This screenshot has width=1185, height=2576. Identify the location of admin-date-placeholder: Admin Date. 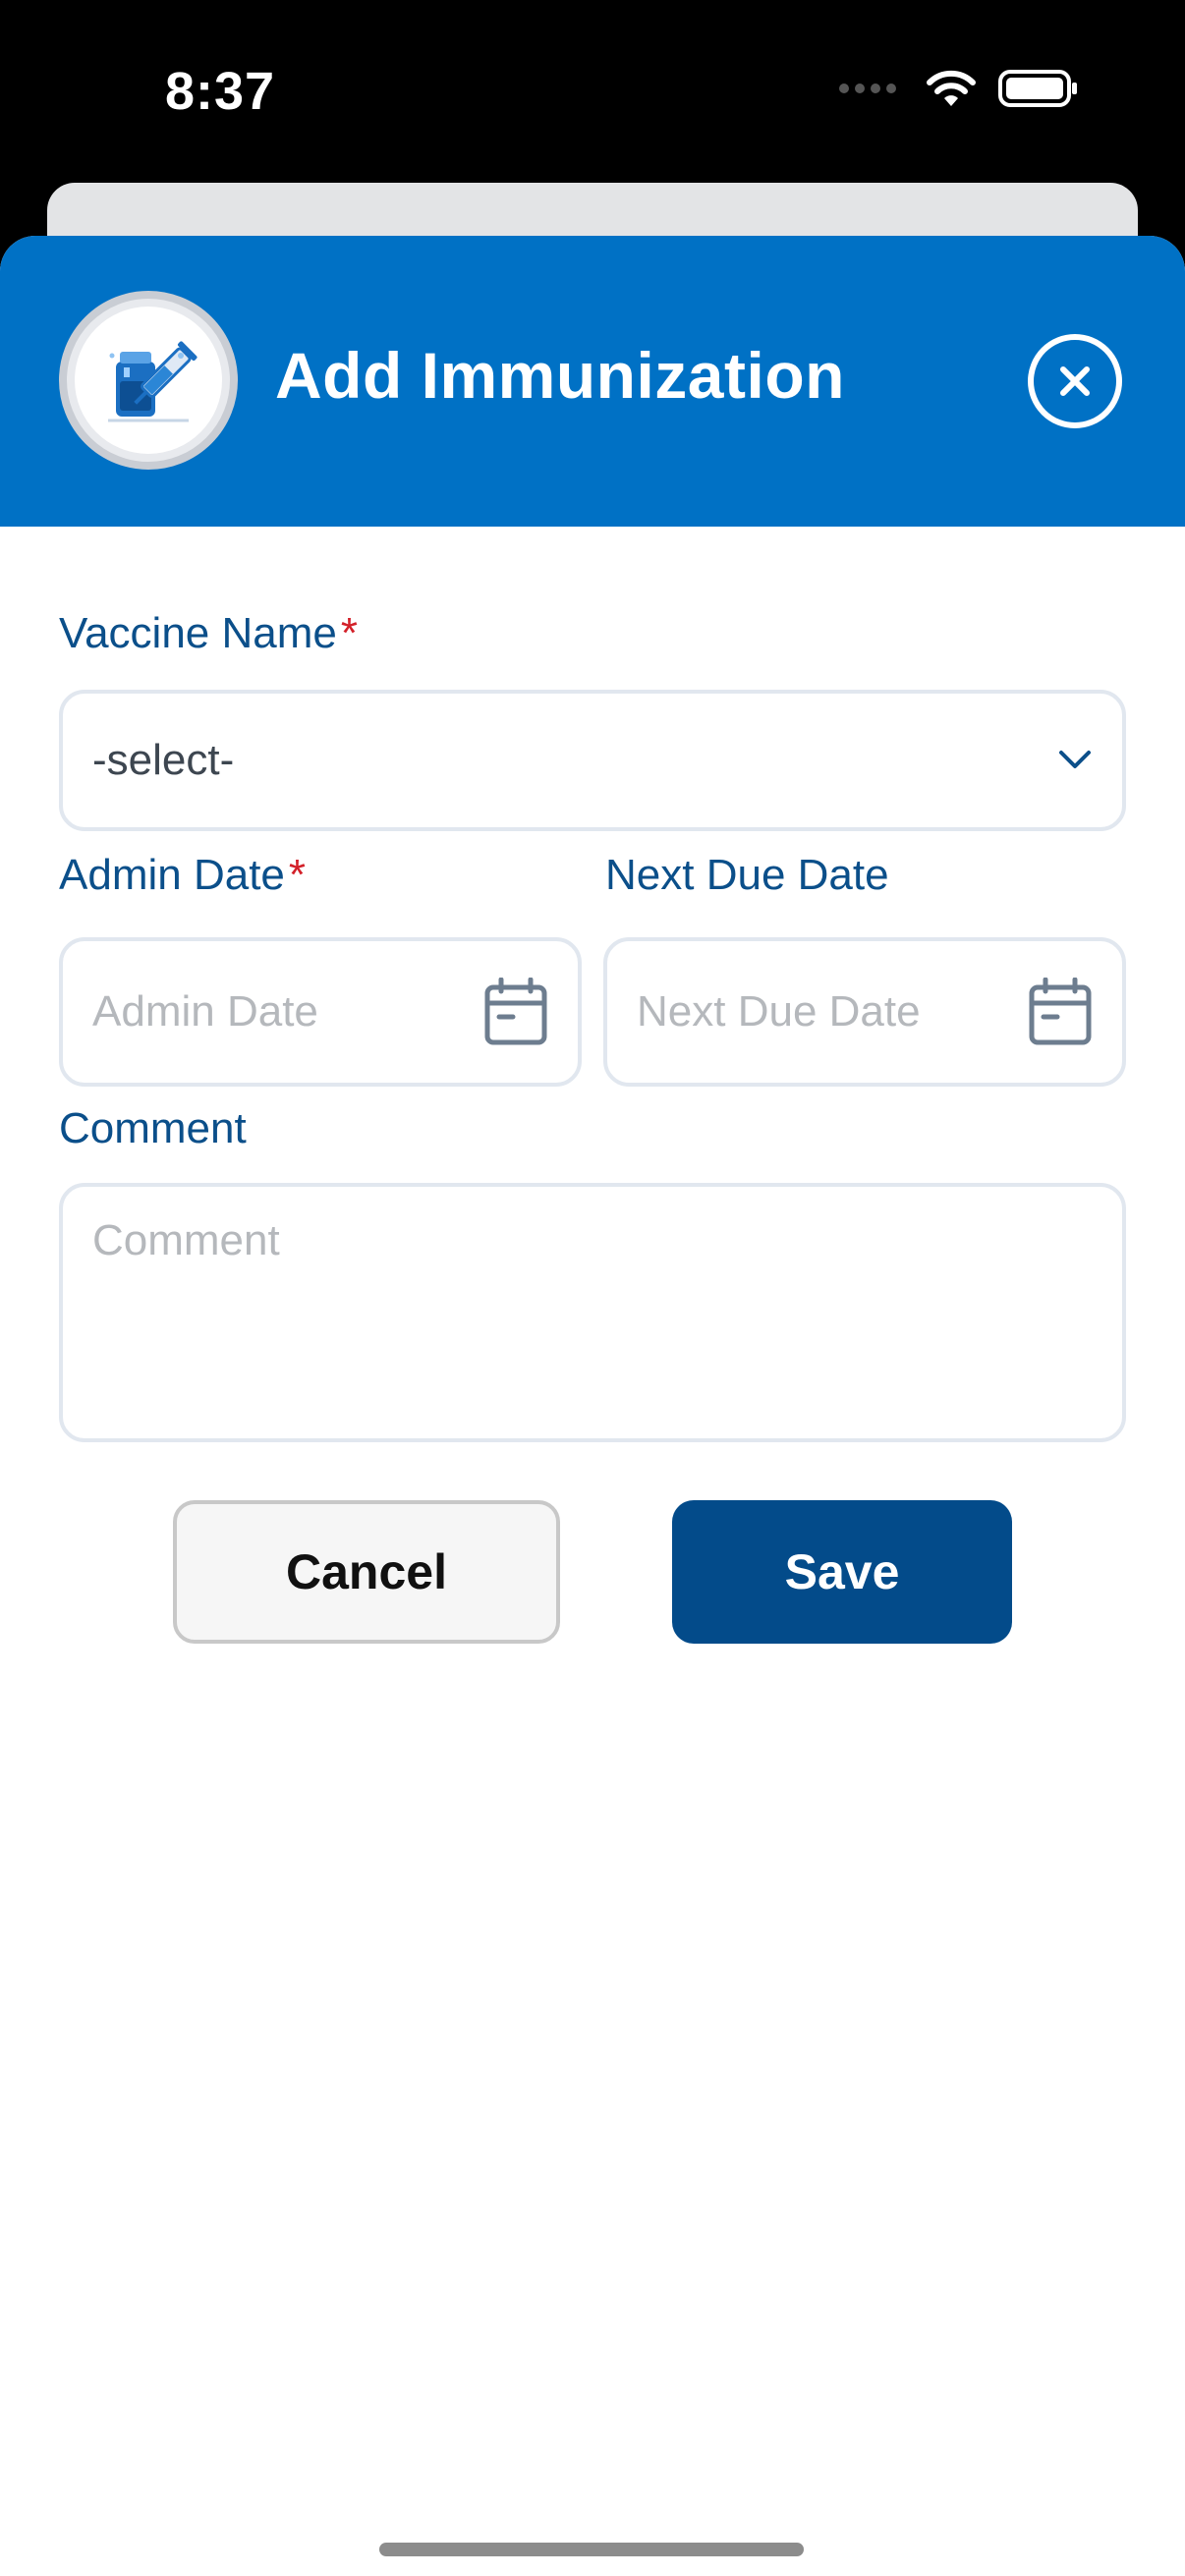
(205, 1011).